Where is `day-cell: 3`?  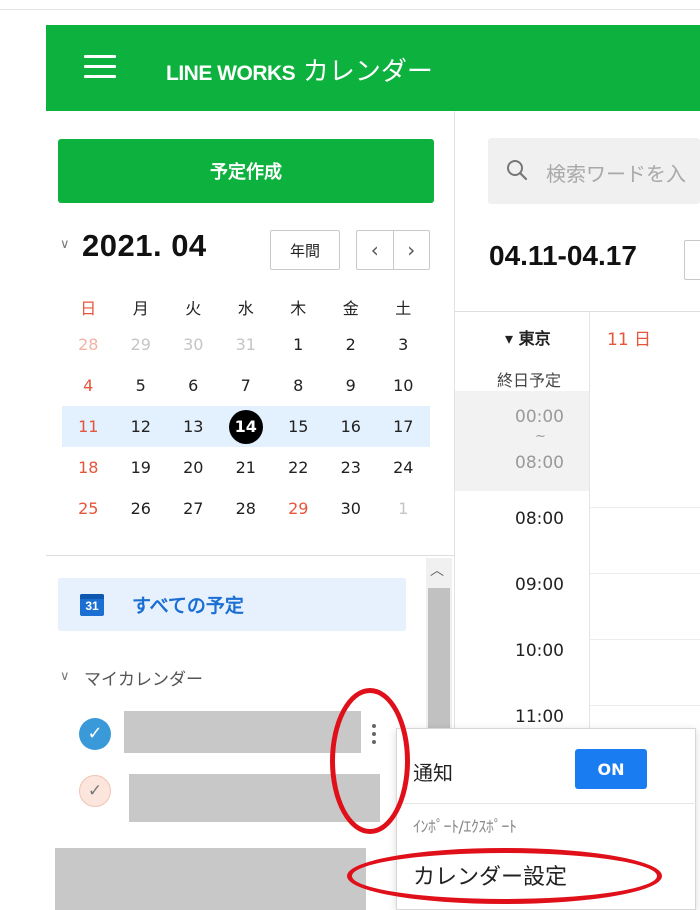
day-cell: 3 is located at coordinates (403, 344).